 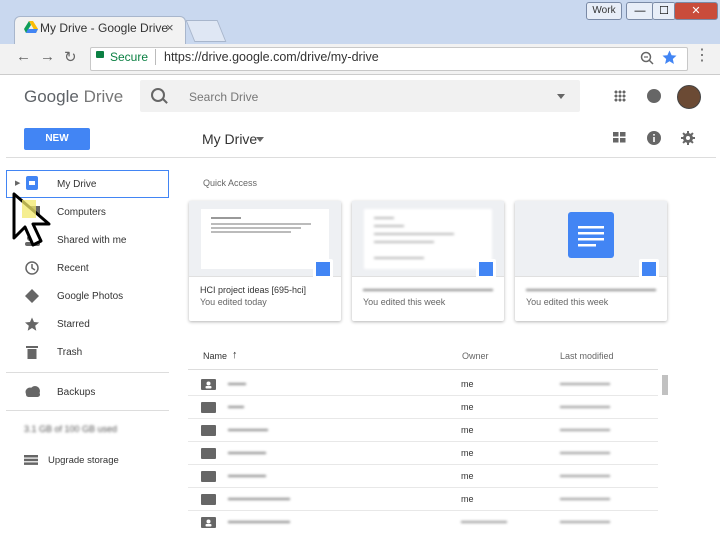 I want to click on logo-google: Google, so click(x=51, y=96).